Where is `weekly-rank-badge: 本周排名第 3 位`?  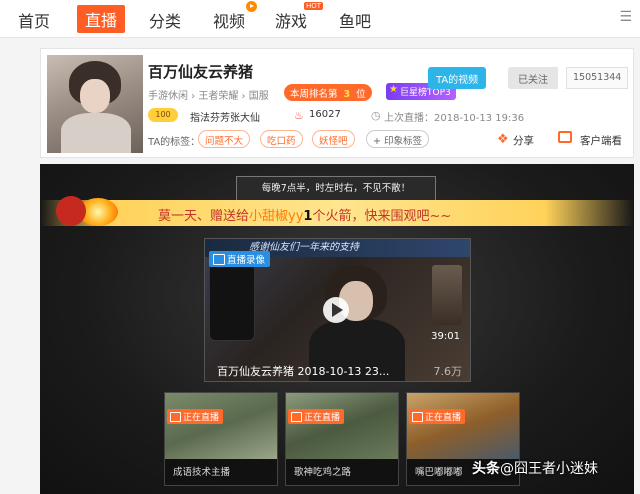
weekly-rank-badge: 本周排名第 3 位 is located at coordinates (328, 92).